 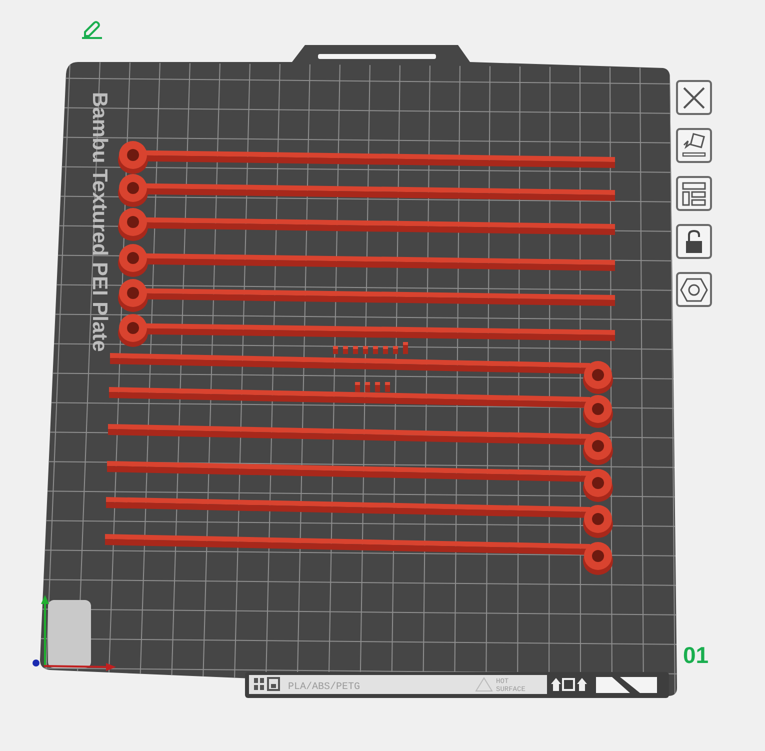 What do you see at coordinates (696, 655) in the screenshot?
I see `plate-number: 01` at bounding box center [696, 655].